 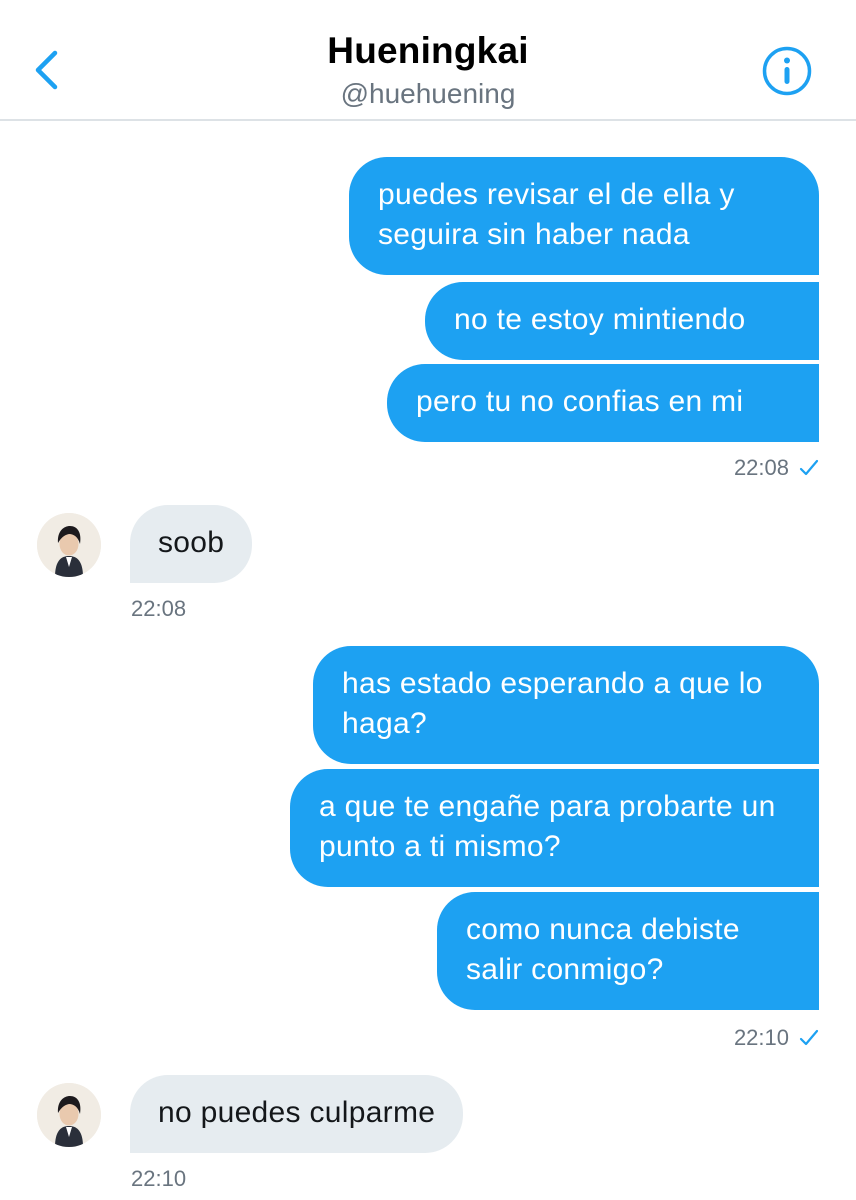 What do you see at coordinates (566, 705) in the screenshot?
I see `sent-message-bubble: has estado esperando a que lo haga?` at bounding box center [566, 705].